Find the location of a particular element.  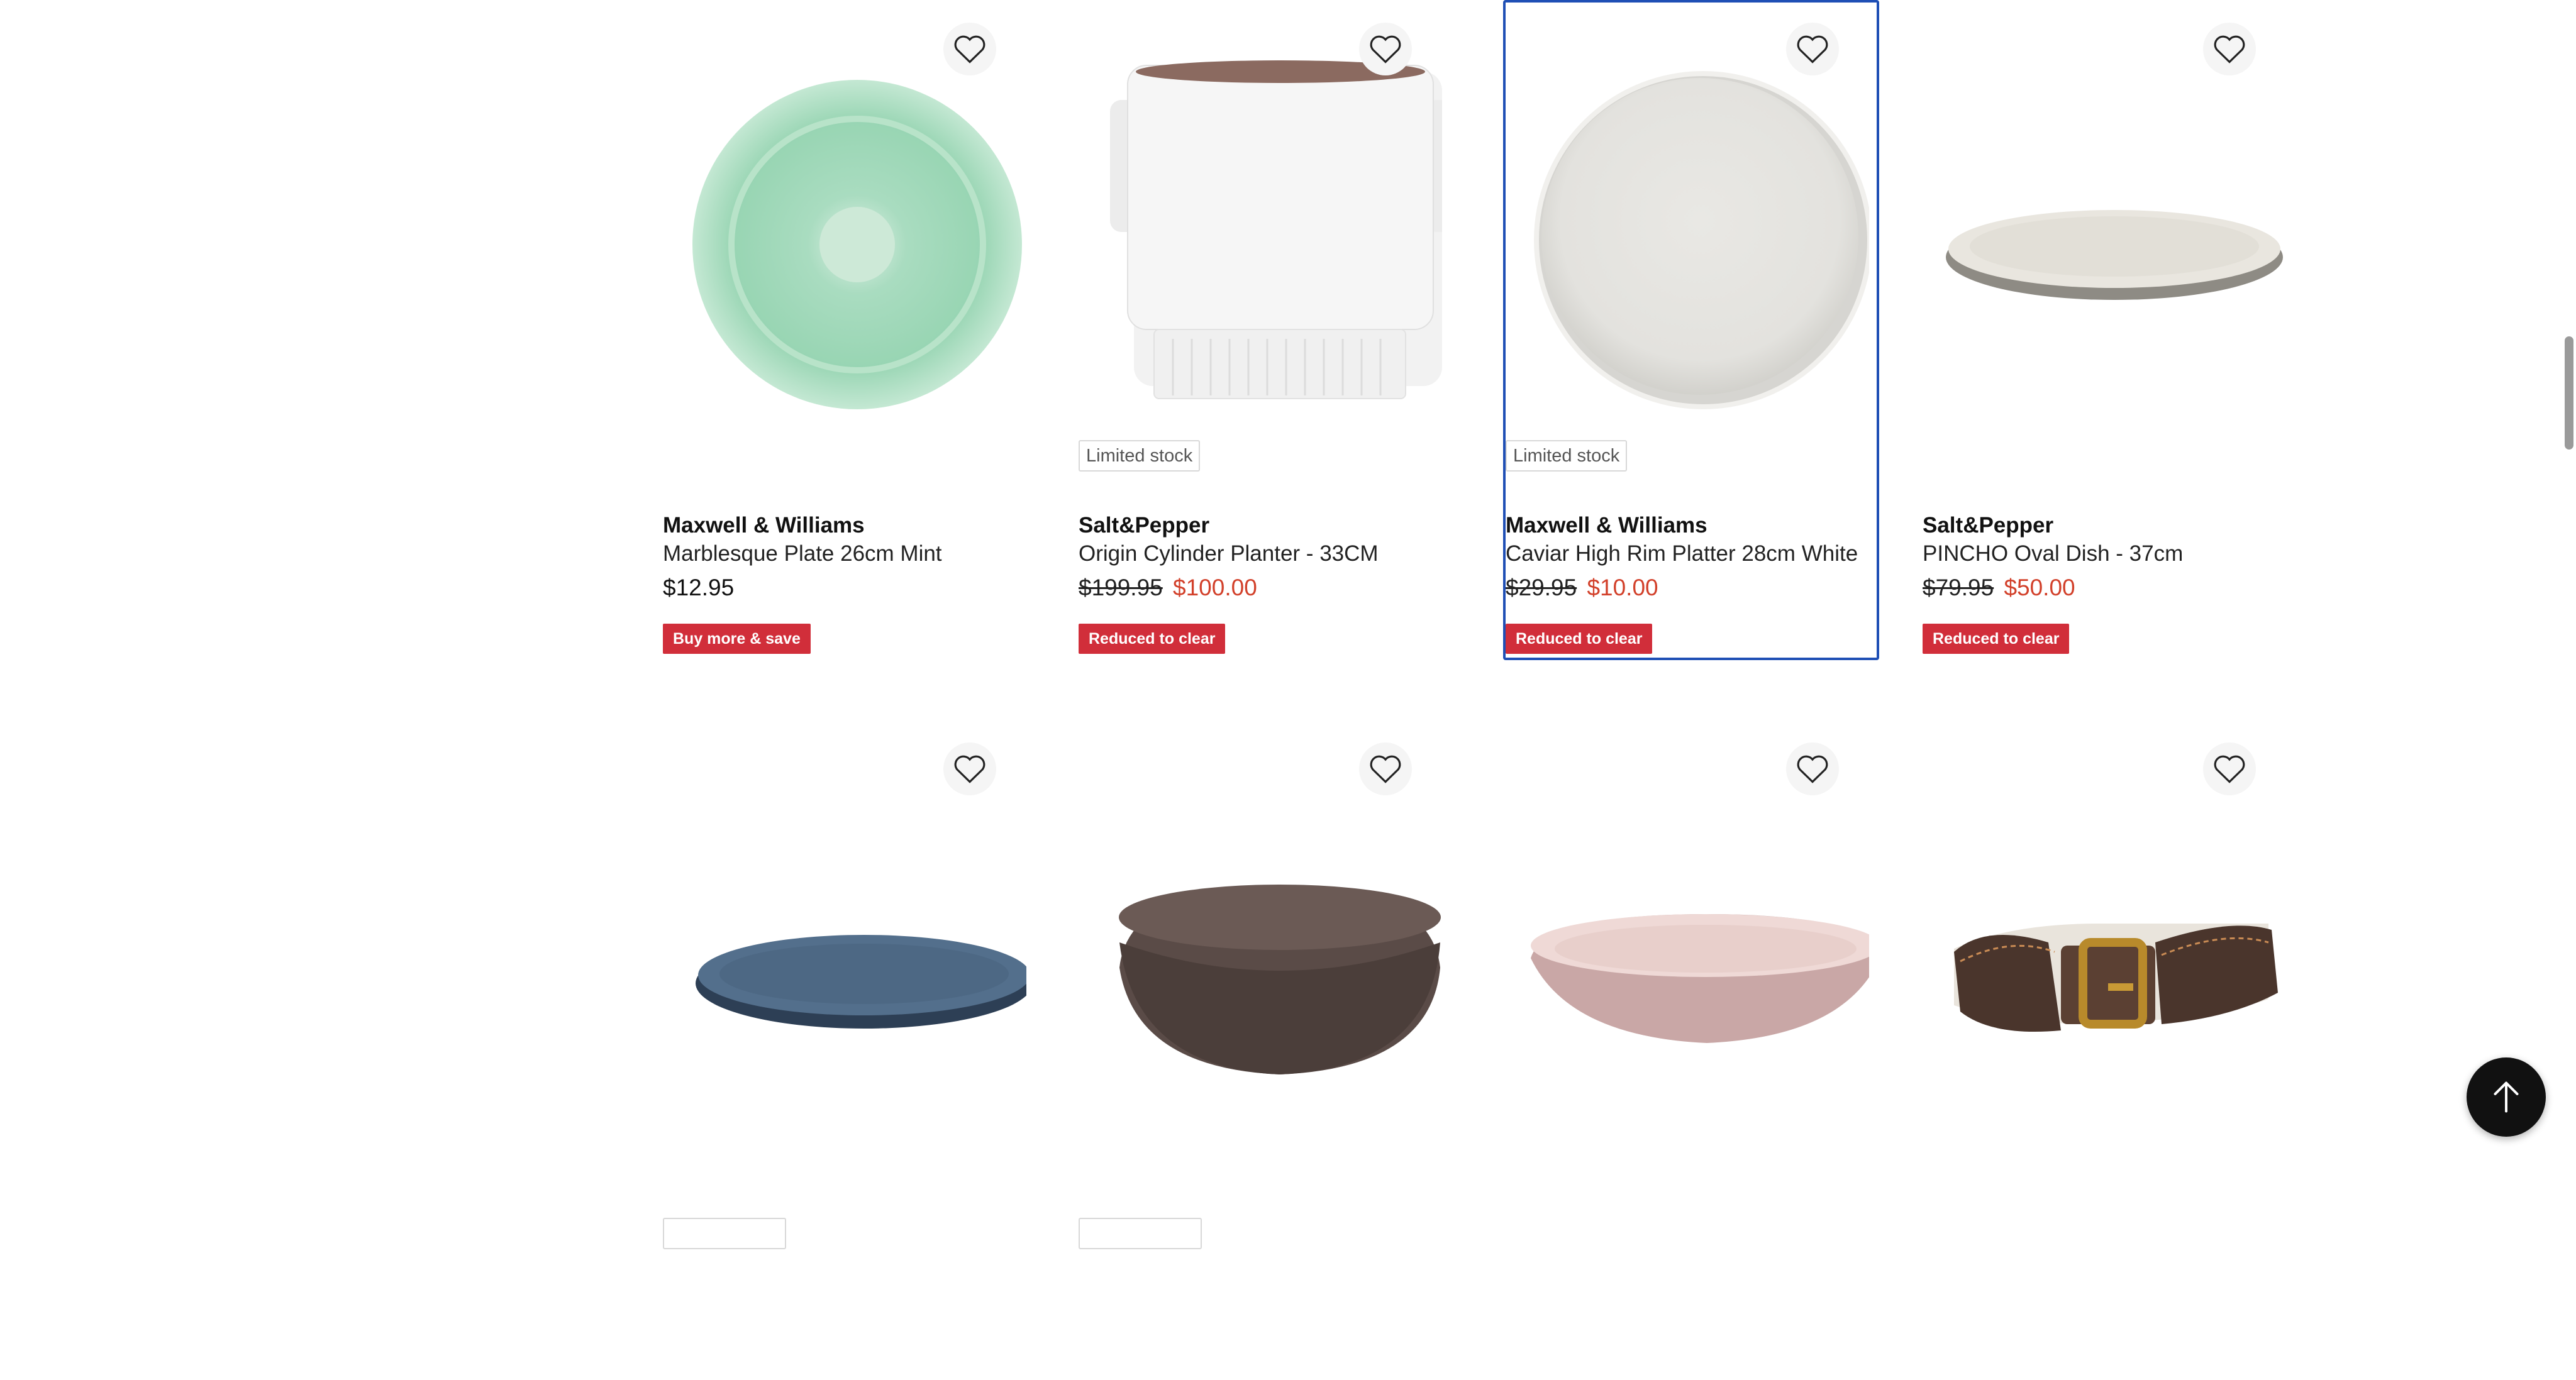

product-was-price: $79.95 is located at coordinates (1958, 587).